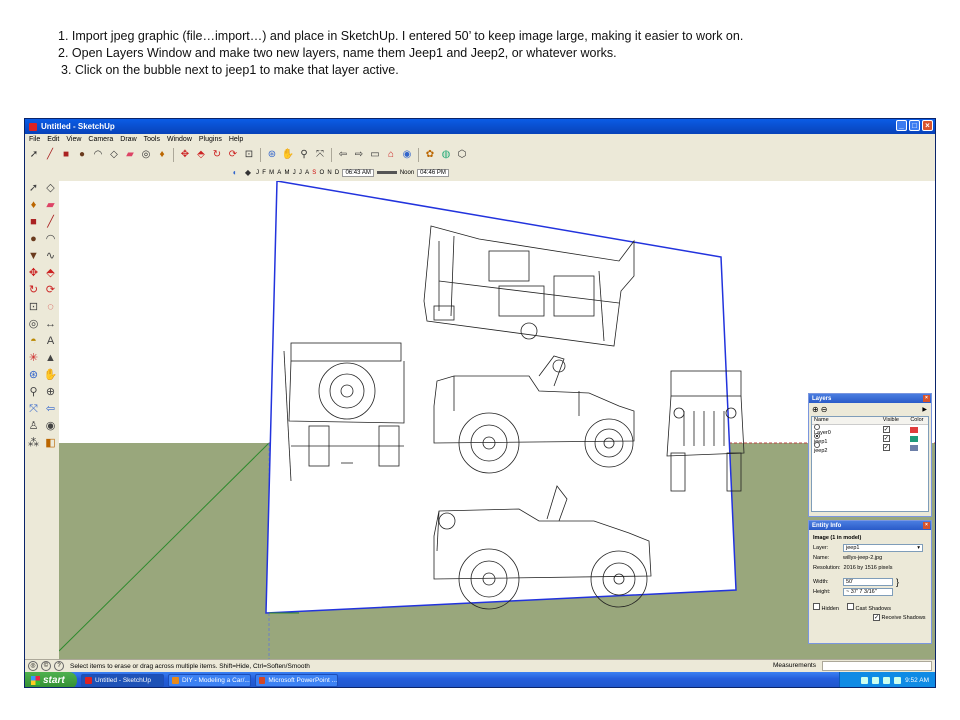 The width and height of the screenshot is (960, 720). Describe the element at coordinates (850, 606) in the screenshot. I see `cast-shadows-checkbox` at that location.